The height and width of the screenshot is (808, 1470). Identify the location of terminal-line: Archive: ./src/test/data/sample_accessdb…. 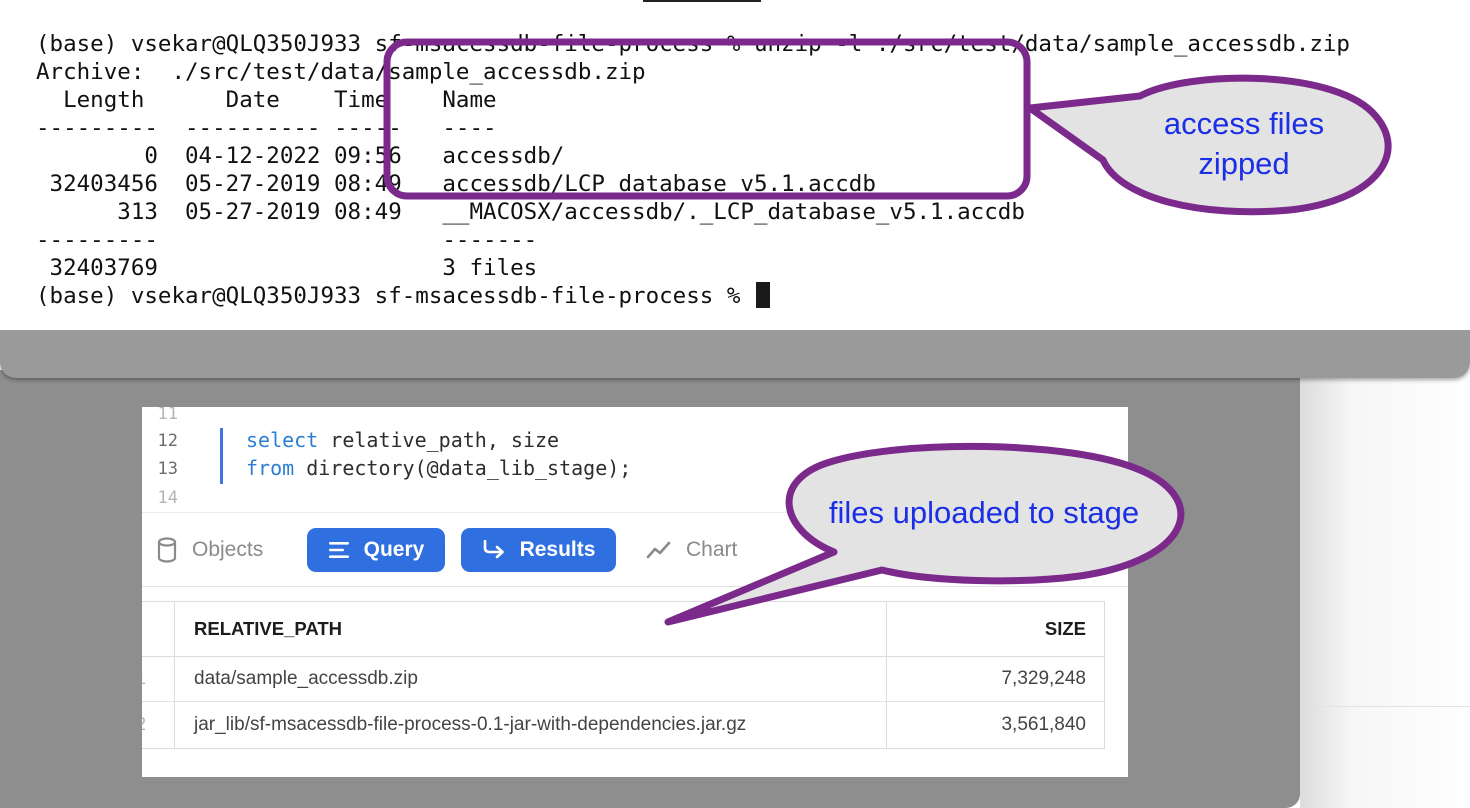
(341, 72).